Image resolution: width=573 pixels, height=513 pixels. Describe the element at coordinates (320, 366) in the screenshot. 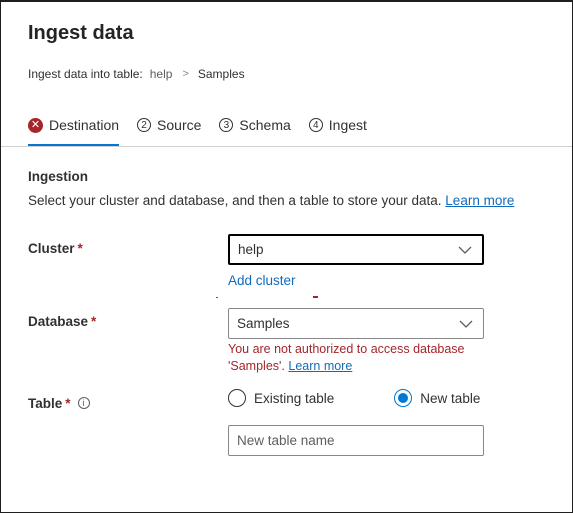

I see `error-learn-more-link: Learn more` at that location.